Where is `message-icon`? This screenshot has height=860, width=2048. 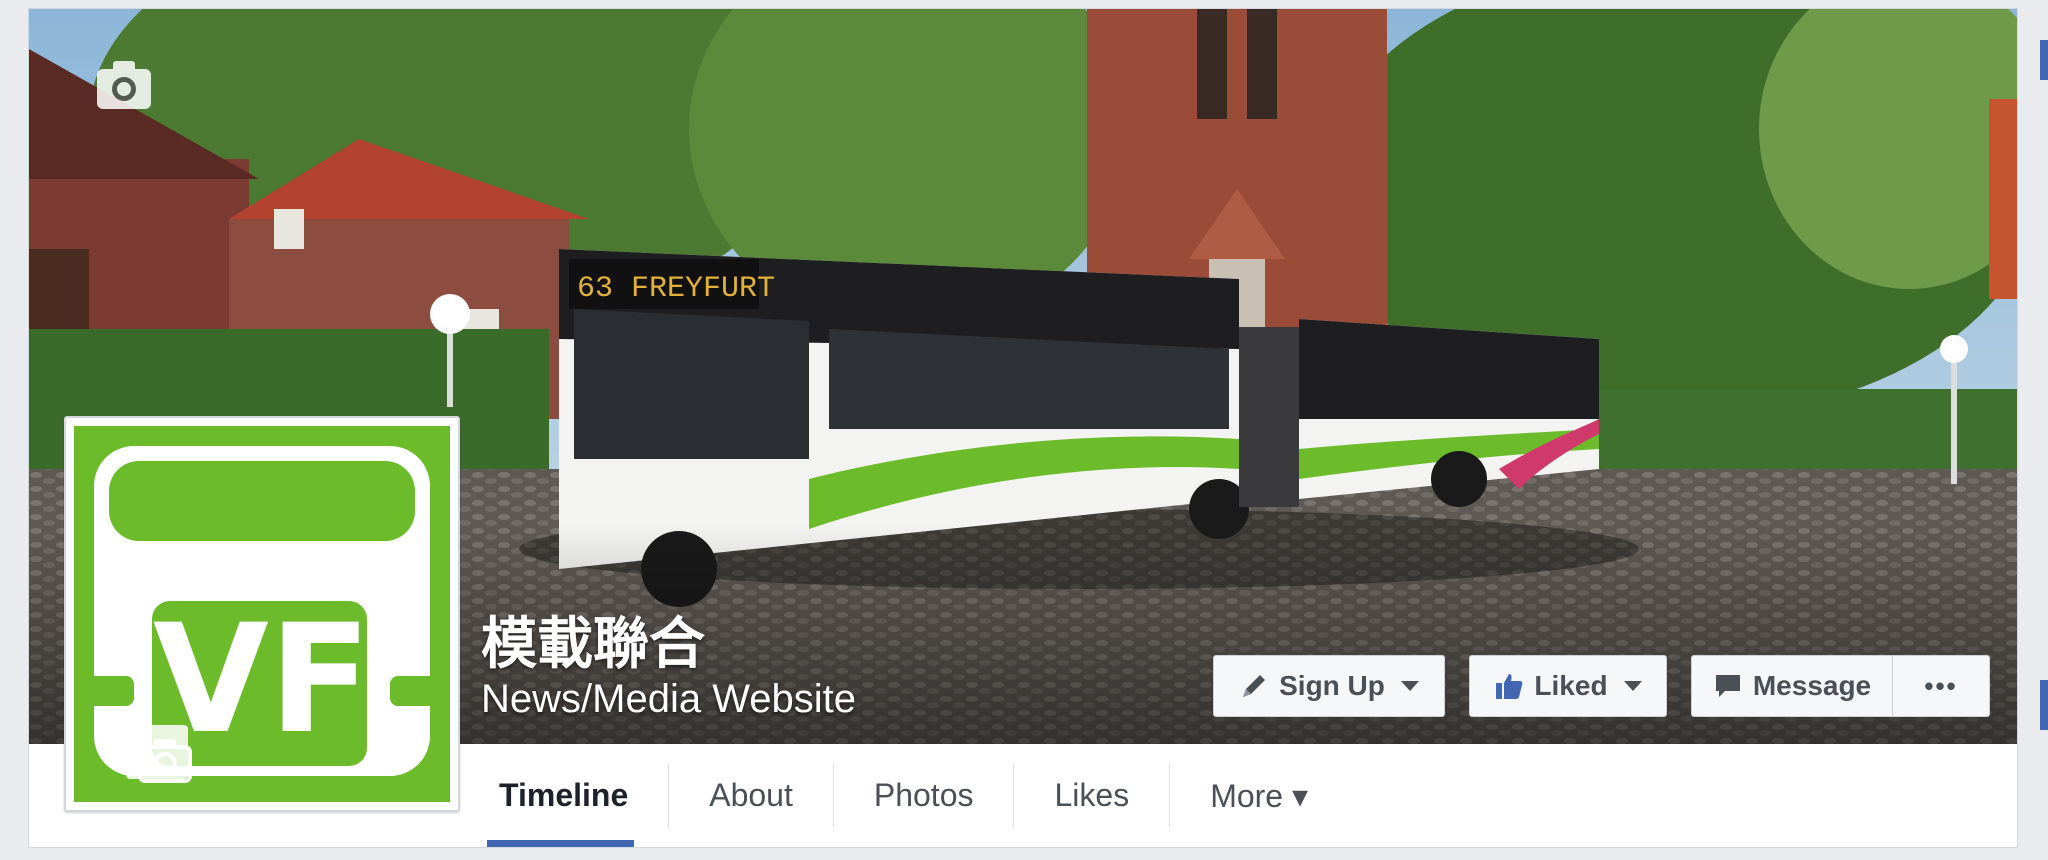
message-icon is located at coordinates (1727, 686).